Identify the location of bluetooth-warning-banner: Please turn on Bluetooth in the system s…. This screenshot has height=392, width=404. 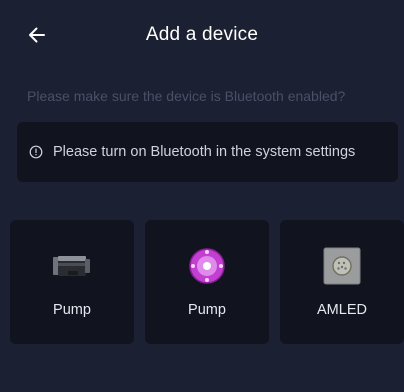
(207, 152).